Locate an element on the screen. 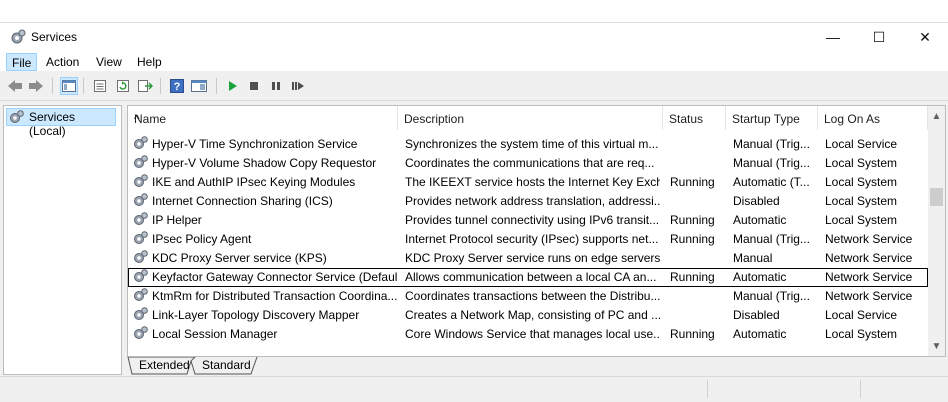 The image size is (948, 402). tree-item-services-local: Services (Local) is located at coordinates (61, 123).